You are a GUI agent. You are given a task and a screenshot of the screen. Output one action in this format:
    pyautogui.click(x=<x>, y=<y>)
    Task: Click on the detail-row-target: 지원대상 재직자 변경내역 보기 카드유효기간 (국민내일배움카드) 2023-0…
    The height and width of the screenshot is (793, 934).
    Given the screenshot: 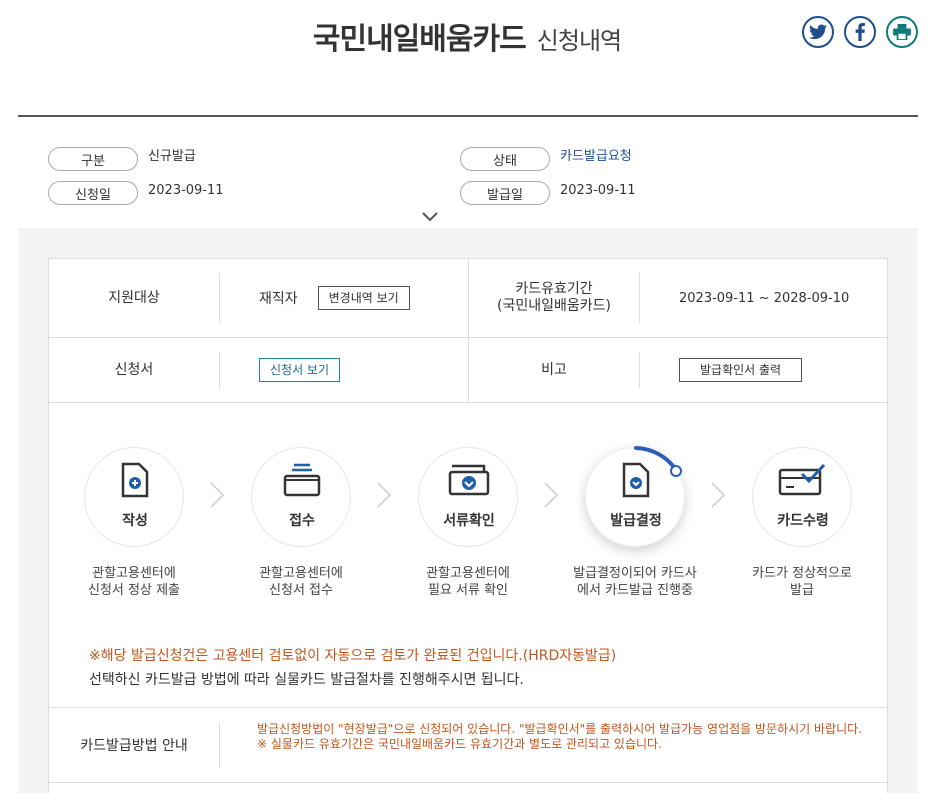 What is the action you would take?
    pyautogui.click(x=468, y=298)
    